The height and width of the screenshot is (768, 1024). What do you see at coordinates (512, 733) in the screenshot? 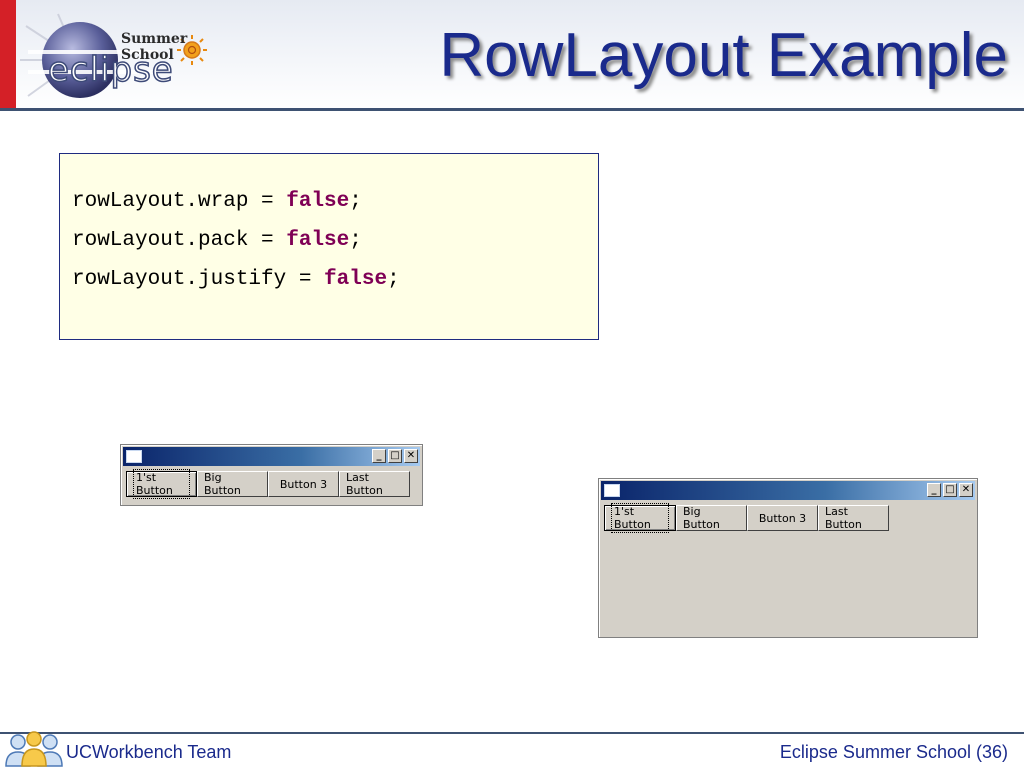
I see `footer-divider` at bounding box center [512, 733].